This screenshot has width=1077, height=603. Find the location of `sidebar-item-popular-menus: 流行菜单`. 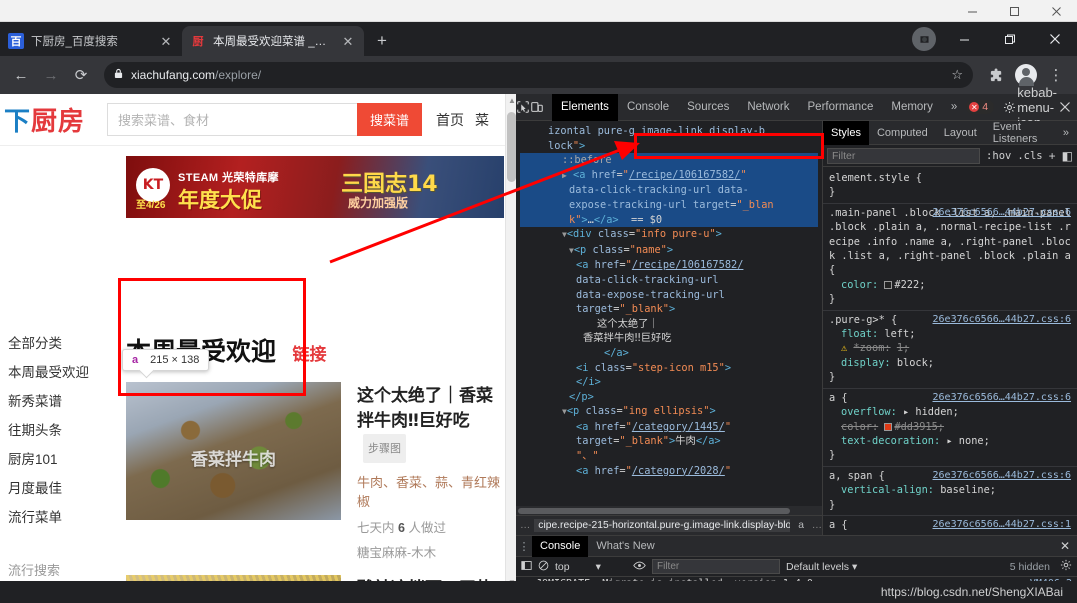

sidebar-item-popular-menus: 流行菜单 is located at coordinates (64, 517).